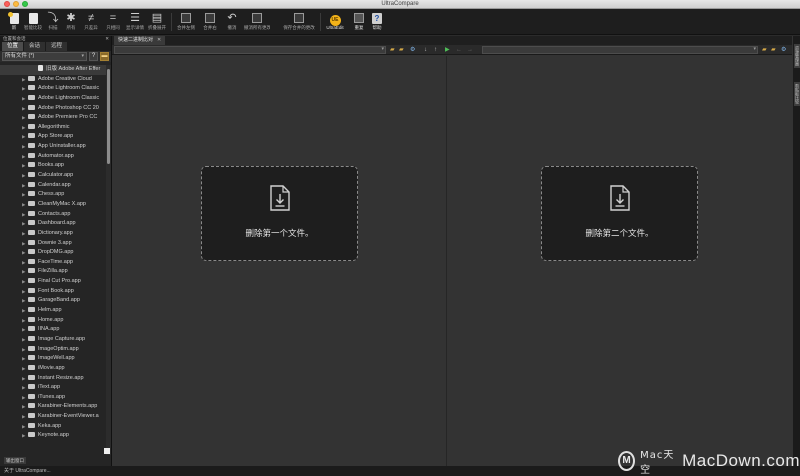 This screenshot has height=476, width=800. I want to click on tree-item-folder: ▶ Chess.app, so click(53, 195).